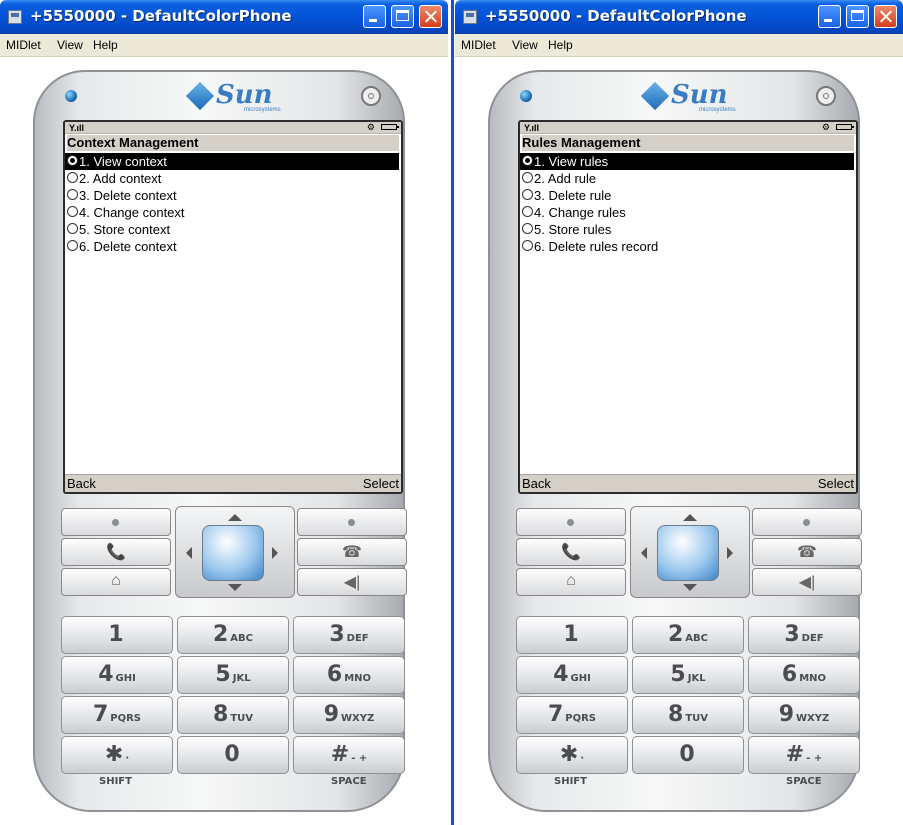 This screenshot has width=903, height=825. What do you see at coordinates (241, 638) in the screenshot?
I see `key-letters: ABC` at bounding box center [241, 638].